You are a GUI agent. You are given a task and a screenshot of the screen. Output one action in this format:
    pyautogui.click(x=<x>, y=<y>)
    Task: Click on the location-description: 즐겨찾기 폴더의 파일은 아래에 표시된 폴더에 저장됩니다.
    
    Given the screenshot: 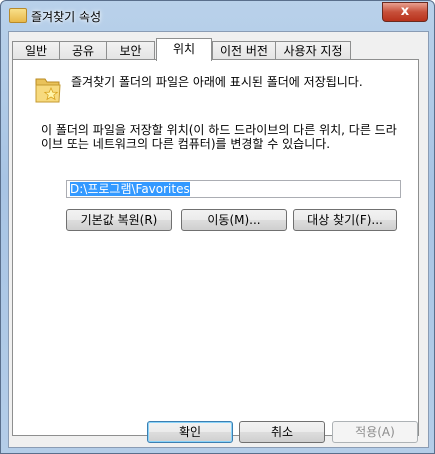 What is the action you would take?
    pyautogui.click(x=217, y=82)
    